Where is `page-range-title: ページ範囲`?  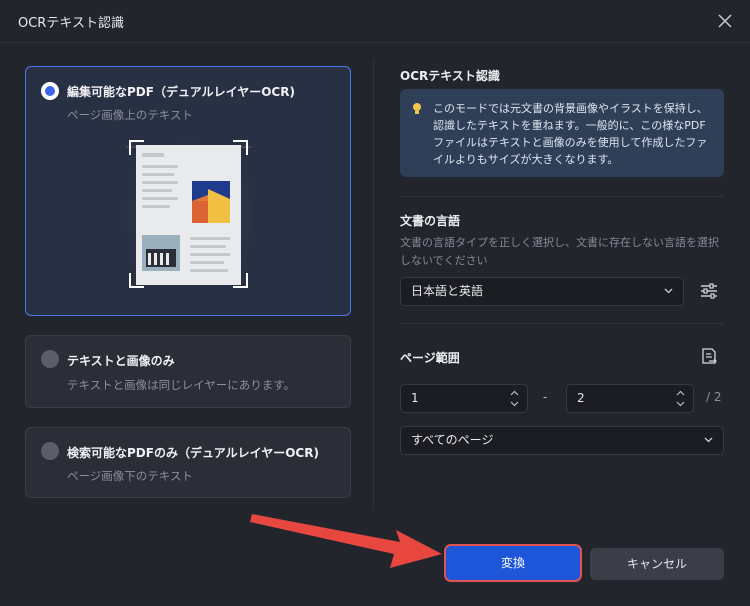 page-range-title: ページ範囲 is located at coordinates (430, 358).